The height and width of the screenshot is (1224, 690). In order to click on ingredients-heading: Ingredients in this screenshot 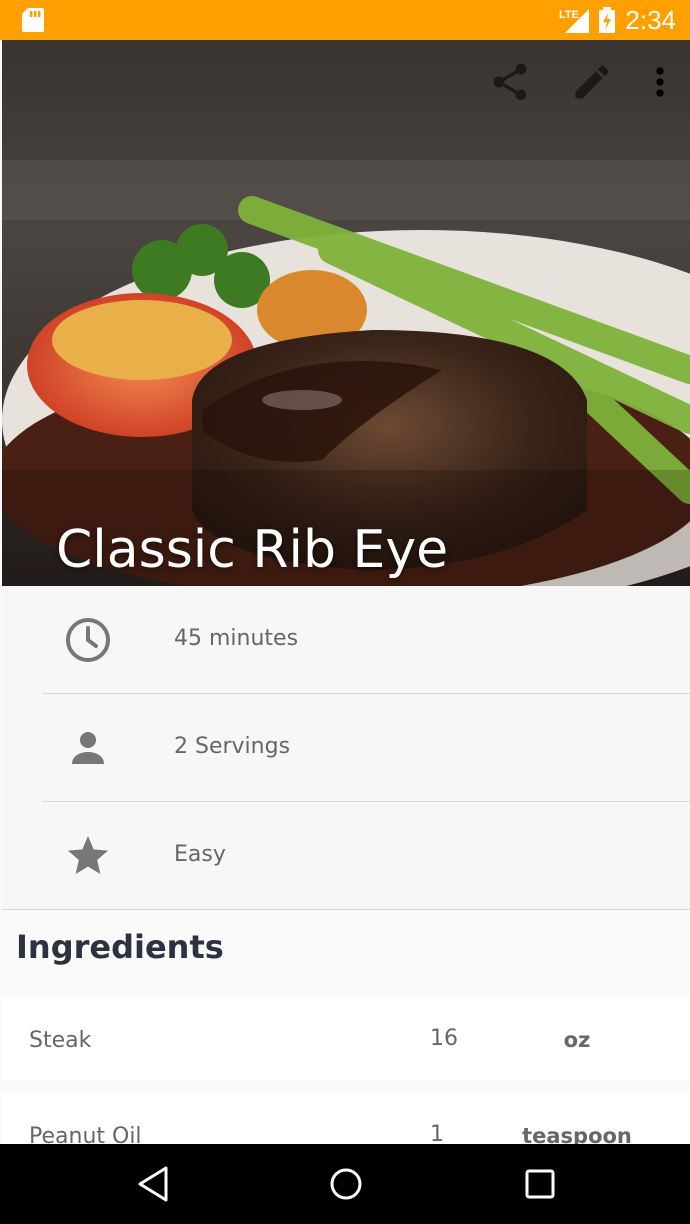, I will do `click(120, 947)`.